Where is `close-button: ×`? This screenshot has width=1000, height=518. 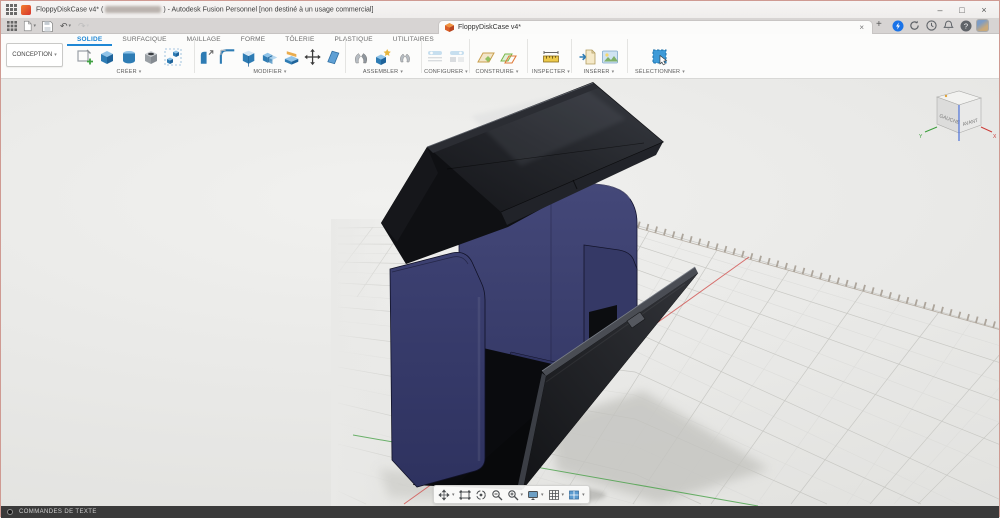
close-button: × is located at coordinates (984, 9).